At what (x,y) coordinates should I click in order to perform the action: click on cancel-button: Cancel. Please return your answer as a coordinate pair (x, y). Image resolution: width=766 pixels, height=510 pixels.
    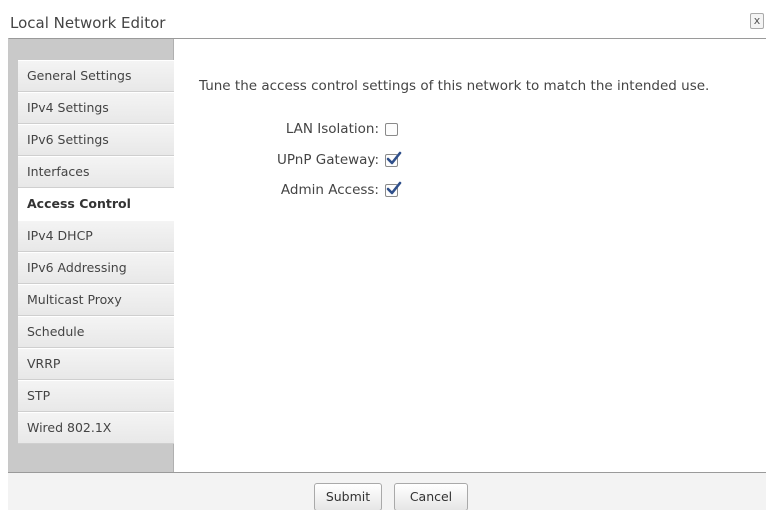
    Looking at the image, I should click on (431, 496).